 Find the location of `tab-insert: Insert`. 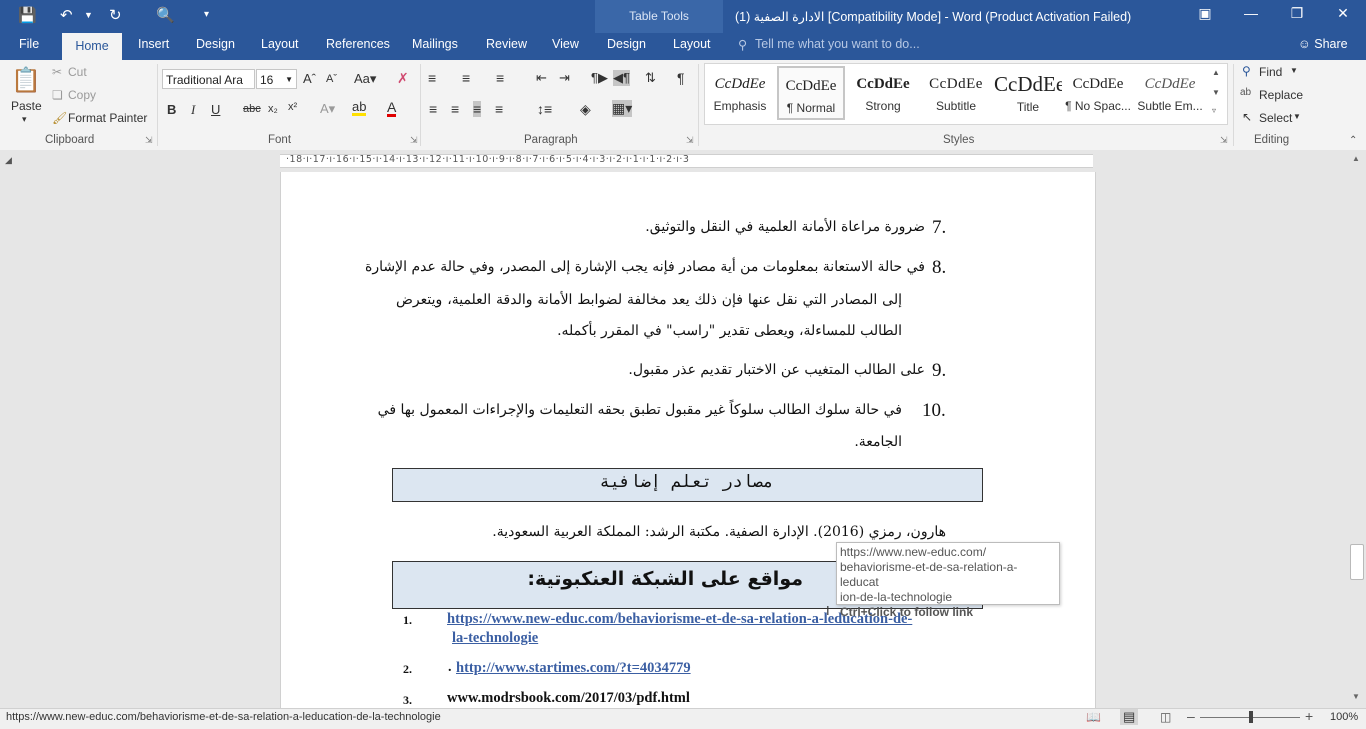

tab-insert: Insert is located at coordinates (153, 44).